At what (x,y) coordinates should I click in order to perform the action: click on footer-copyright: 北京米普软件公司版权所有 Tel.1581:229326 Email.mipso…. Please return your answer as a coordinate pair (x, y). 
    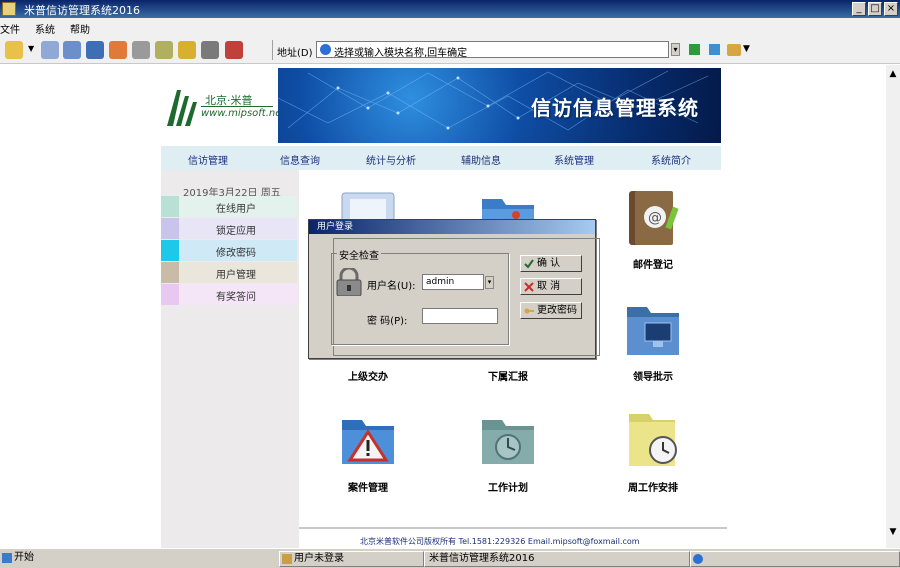
    Looking at the image, I should click on (500, 541).